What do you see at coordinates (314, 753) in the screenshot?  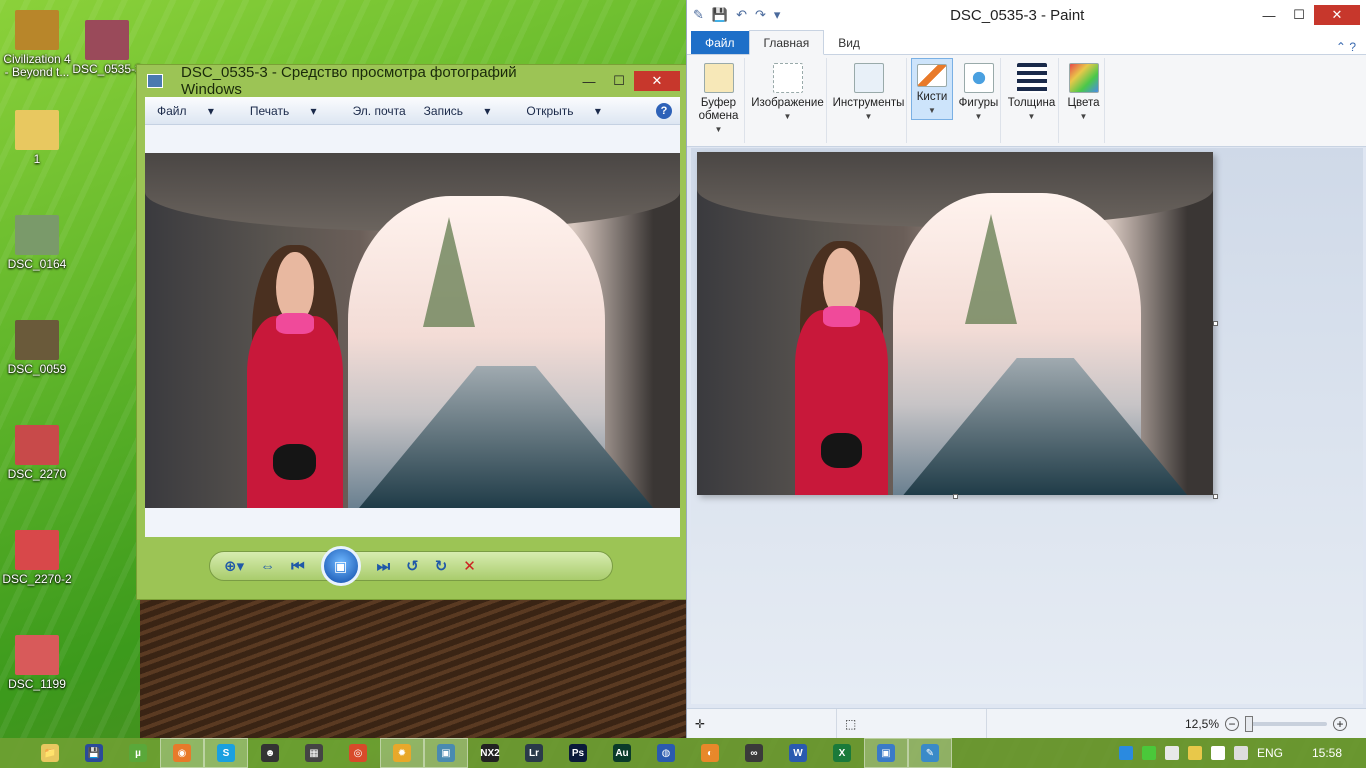 I see `taskbar-clapper-button: ▦` at bounding box center [314, 753].